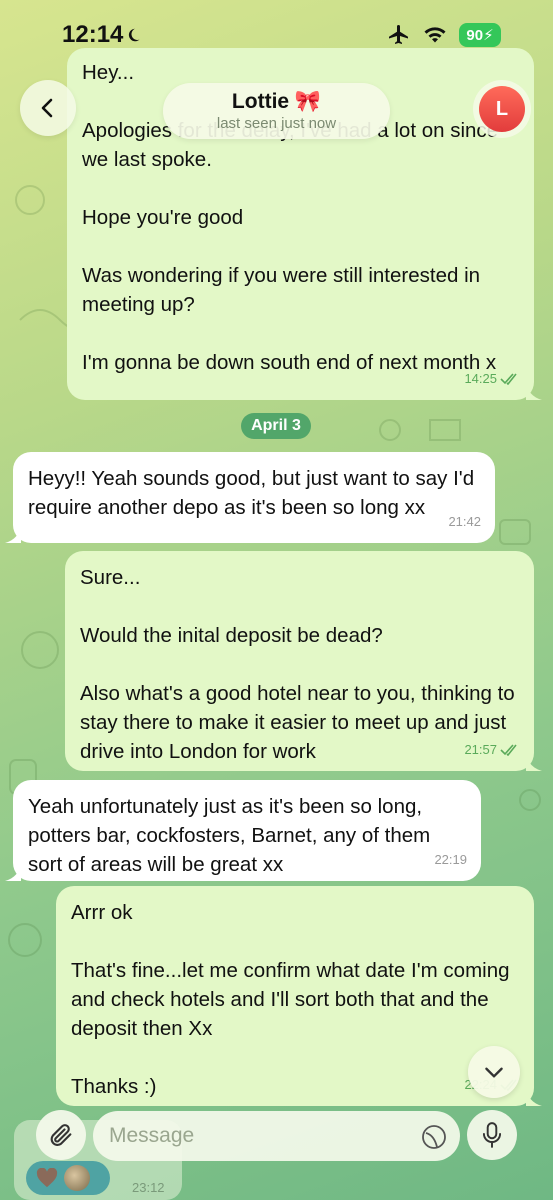  I want to click on heart-icon, so click(47, 1178).